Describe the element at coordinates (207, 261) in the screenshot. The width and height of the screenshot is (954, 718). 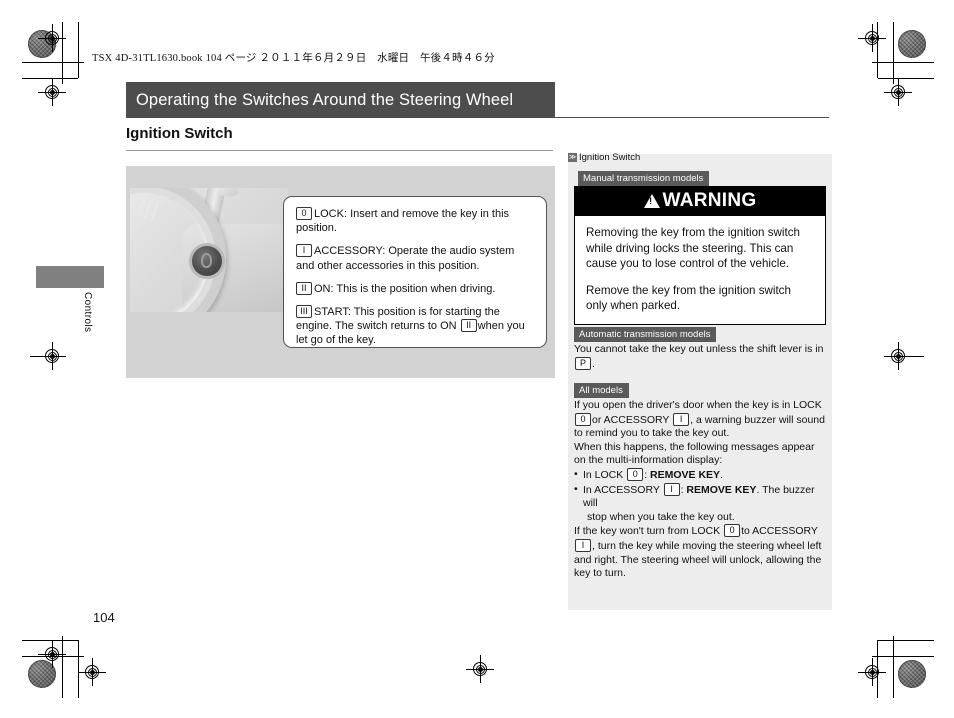
I see `ignition-keyhole-icon` at that location.